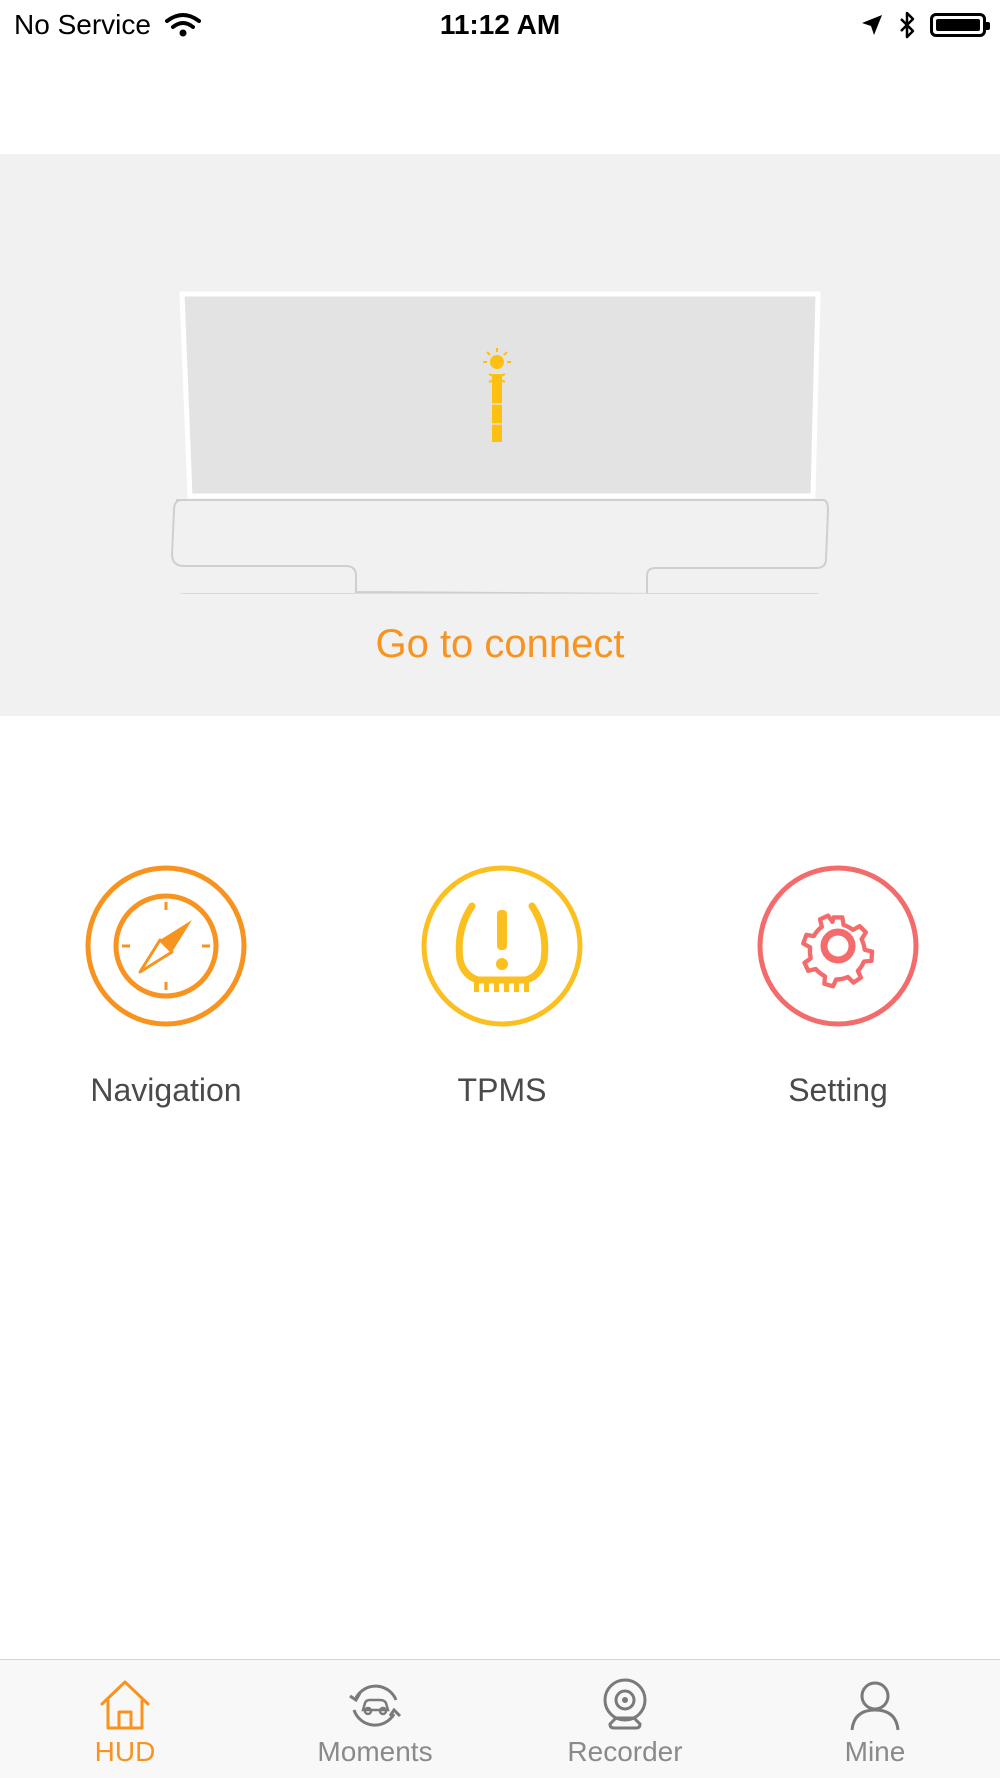  What do you see at coordinates (500, 442) in the screenshot?
I see `hud-device-illustration` at bounding box center [500, 442].